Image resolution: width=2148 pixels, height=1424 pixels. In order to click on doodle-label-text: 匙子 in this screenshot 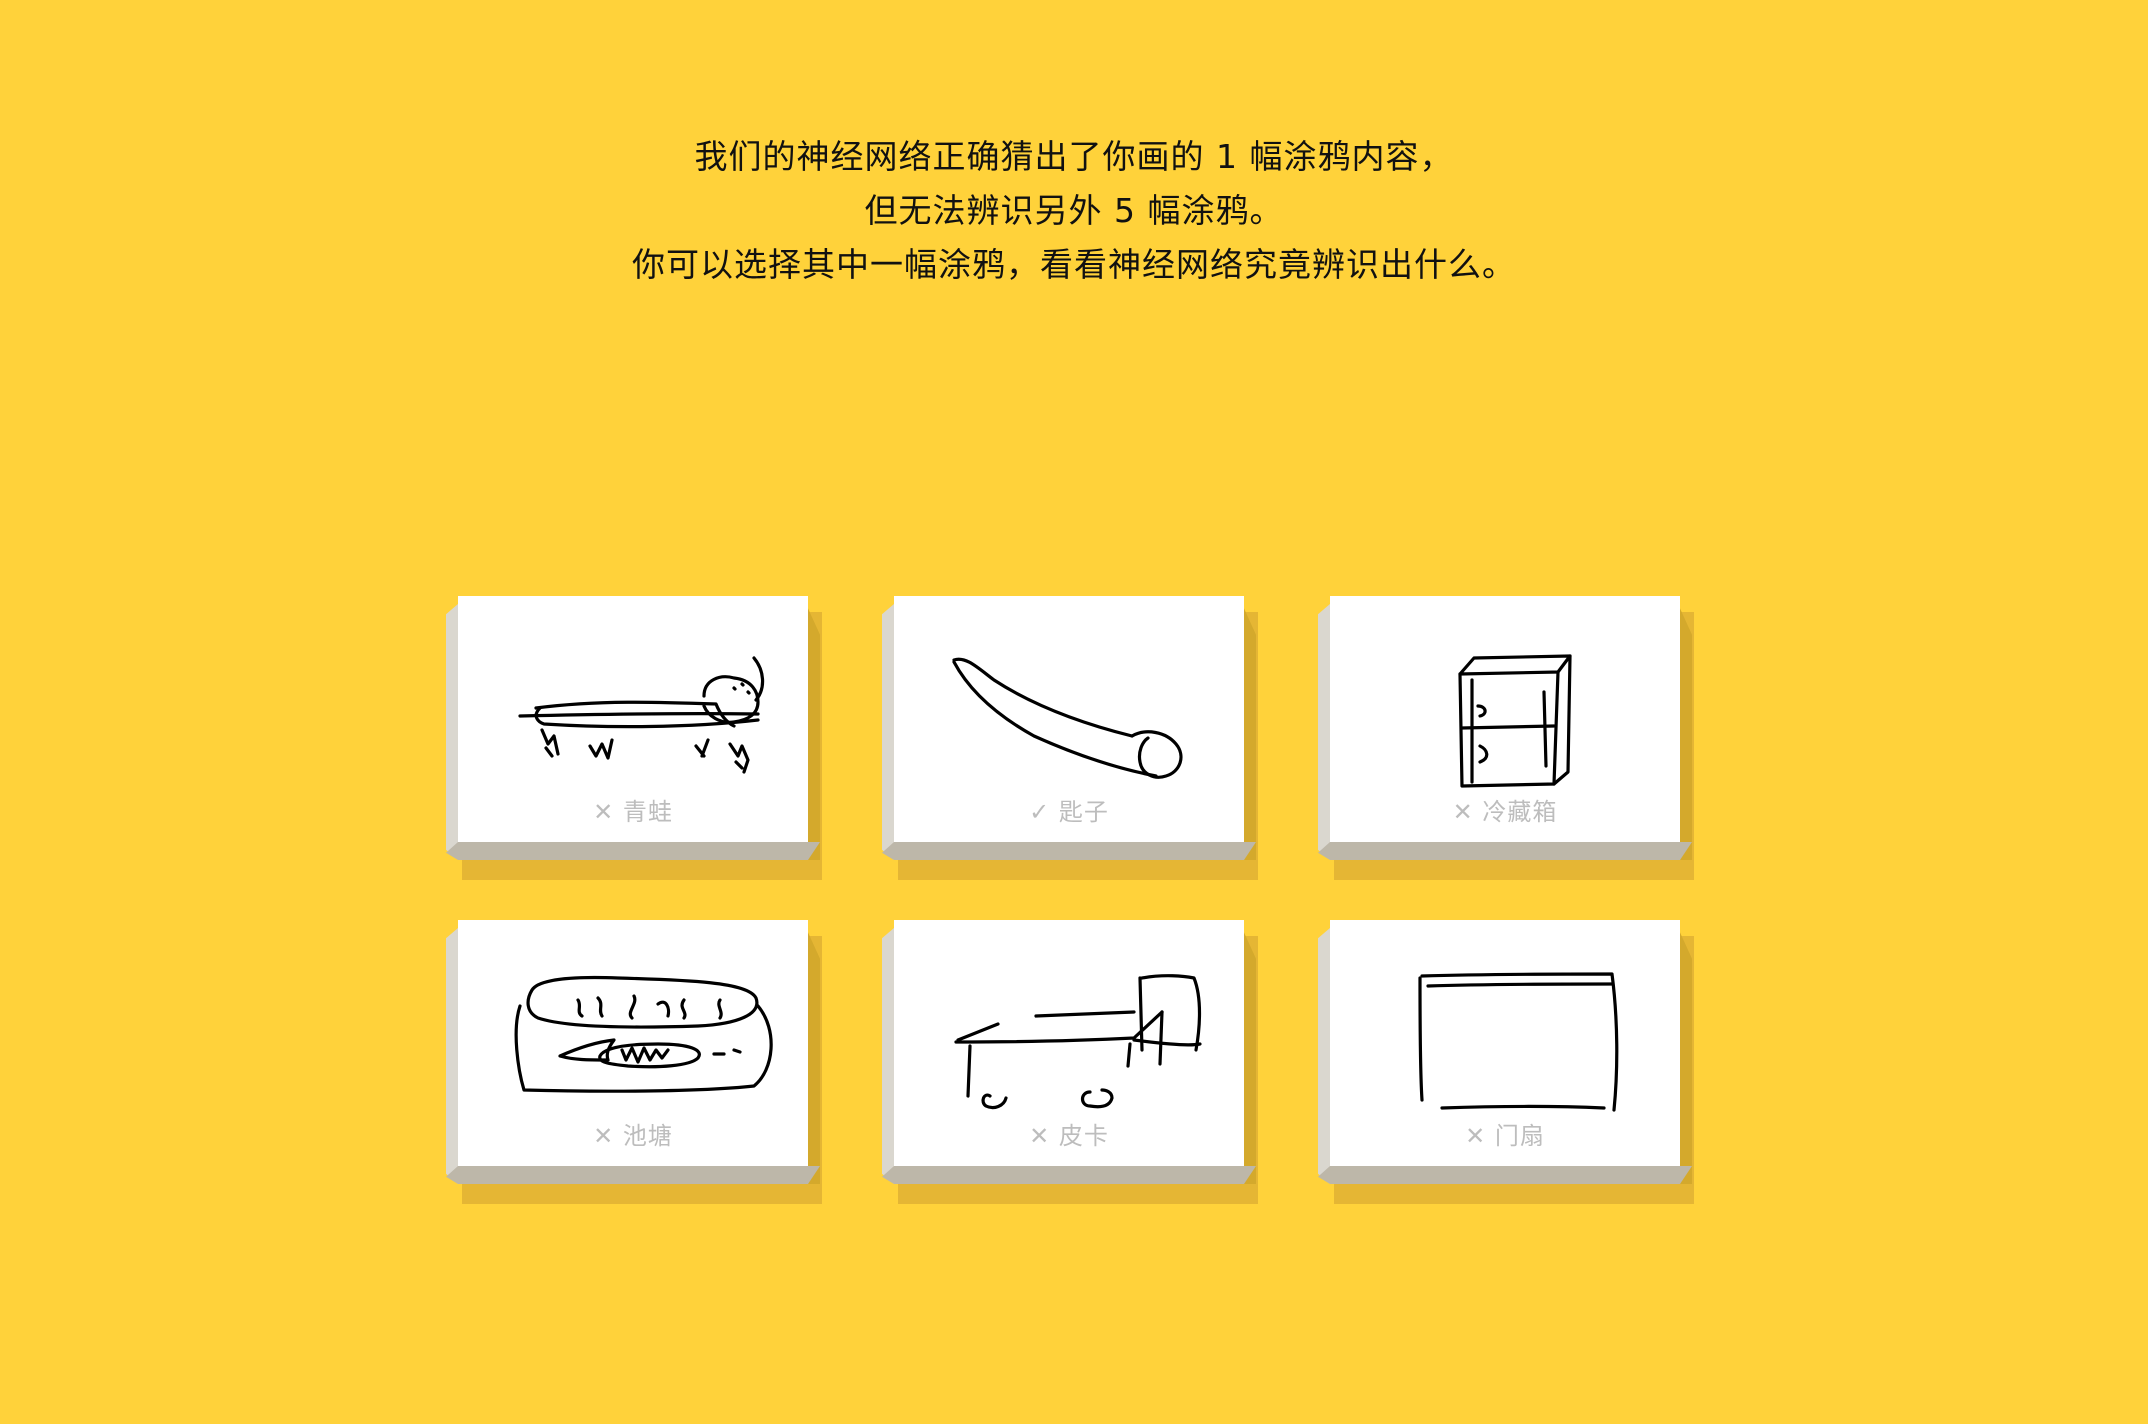, I will do `click(1083, 812)`.